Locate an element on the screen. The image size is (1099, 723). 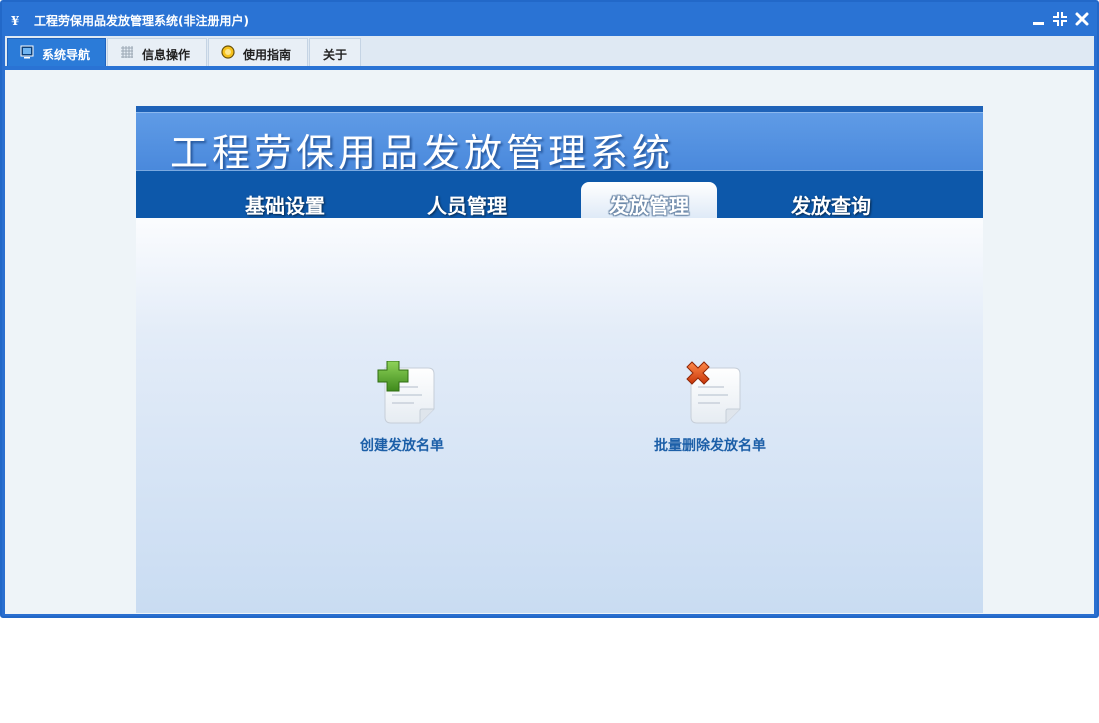
module-nav: 基础设置 人员管理 发放管理 发放查询 is located at coordinates (559, 194).